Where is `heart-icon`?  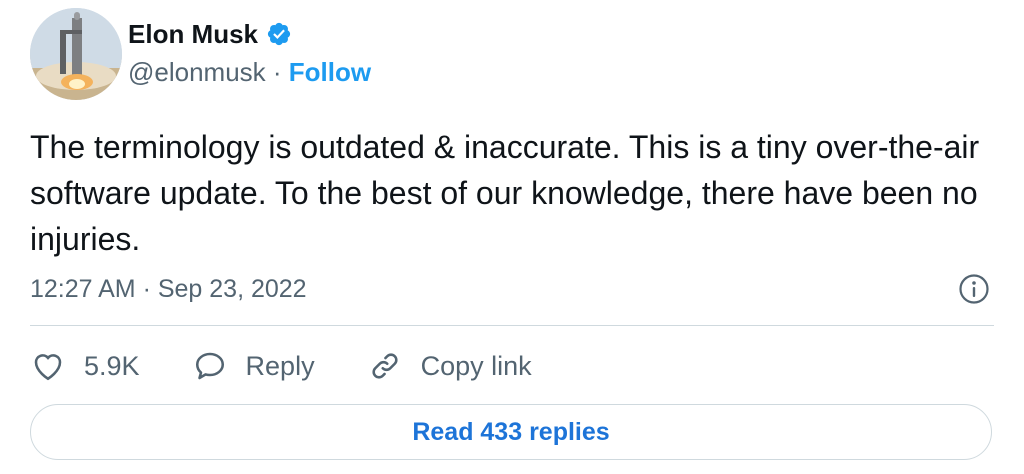 heart-icon is located at coordinates (48, 367).